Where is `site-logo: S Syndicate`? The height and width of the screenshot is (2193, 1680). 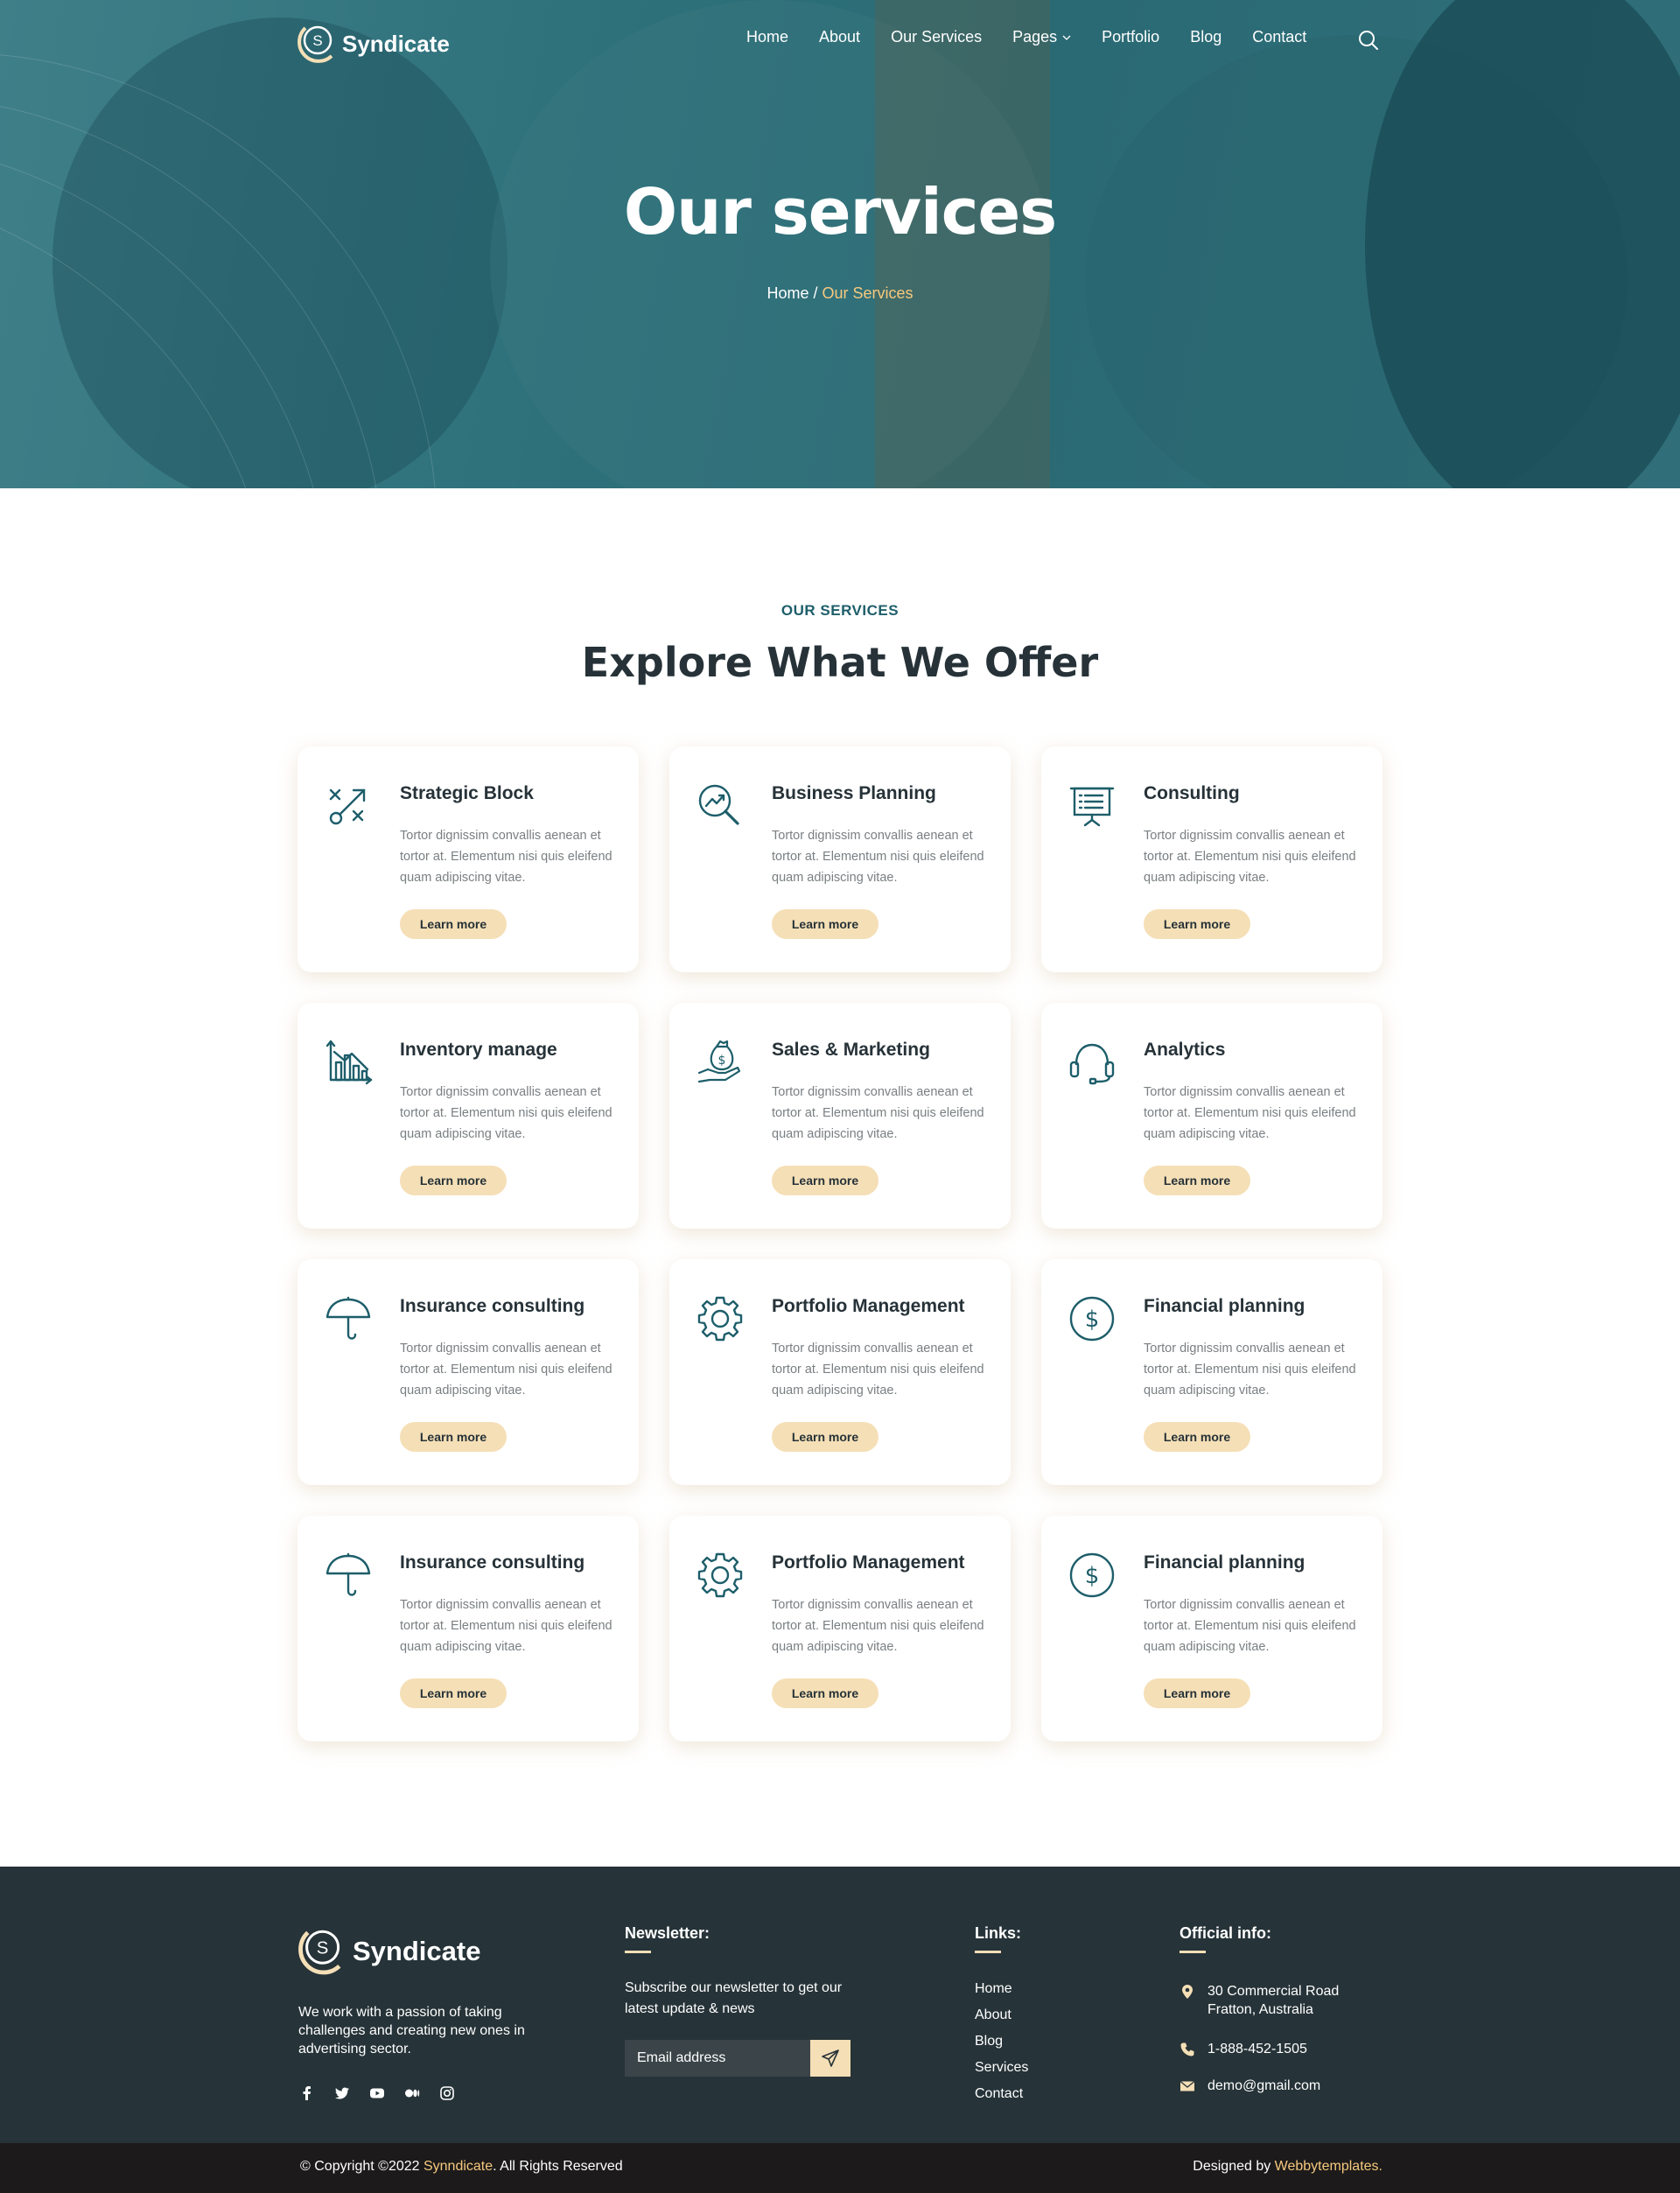
site-logo: S Syndicate is located at coordinates (371, 44).